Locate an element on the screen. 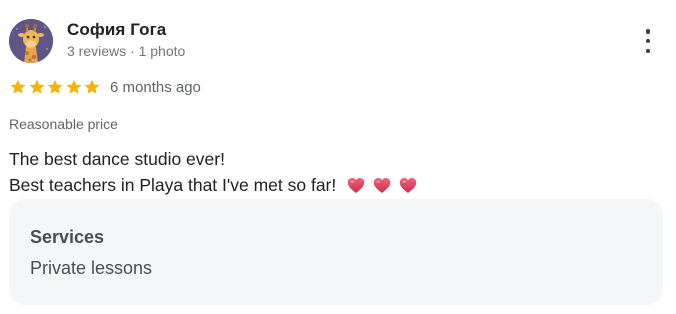  star-rating is located at coordinates (55, 87).